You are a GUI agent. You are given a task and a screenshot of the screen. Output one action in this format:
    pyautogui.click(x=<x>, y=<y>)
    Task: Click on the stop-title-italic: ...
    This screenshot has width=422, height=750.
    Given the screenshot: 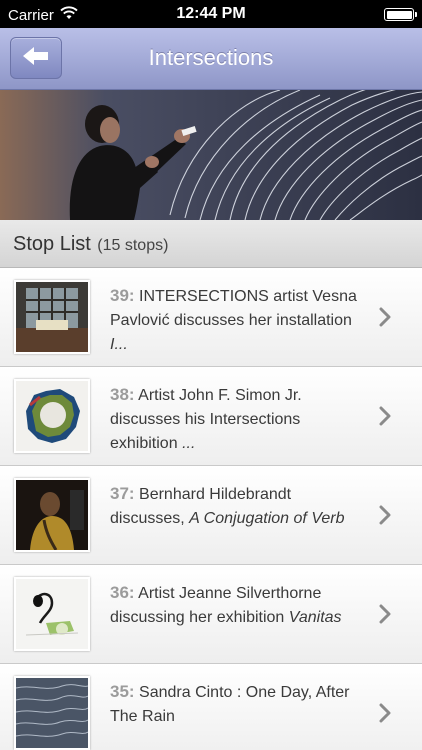 What is the action you would take?
    pyautogui.click(x=189, y=443)
    